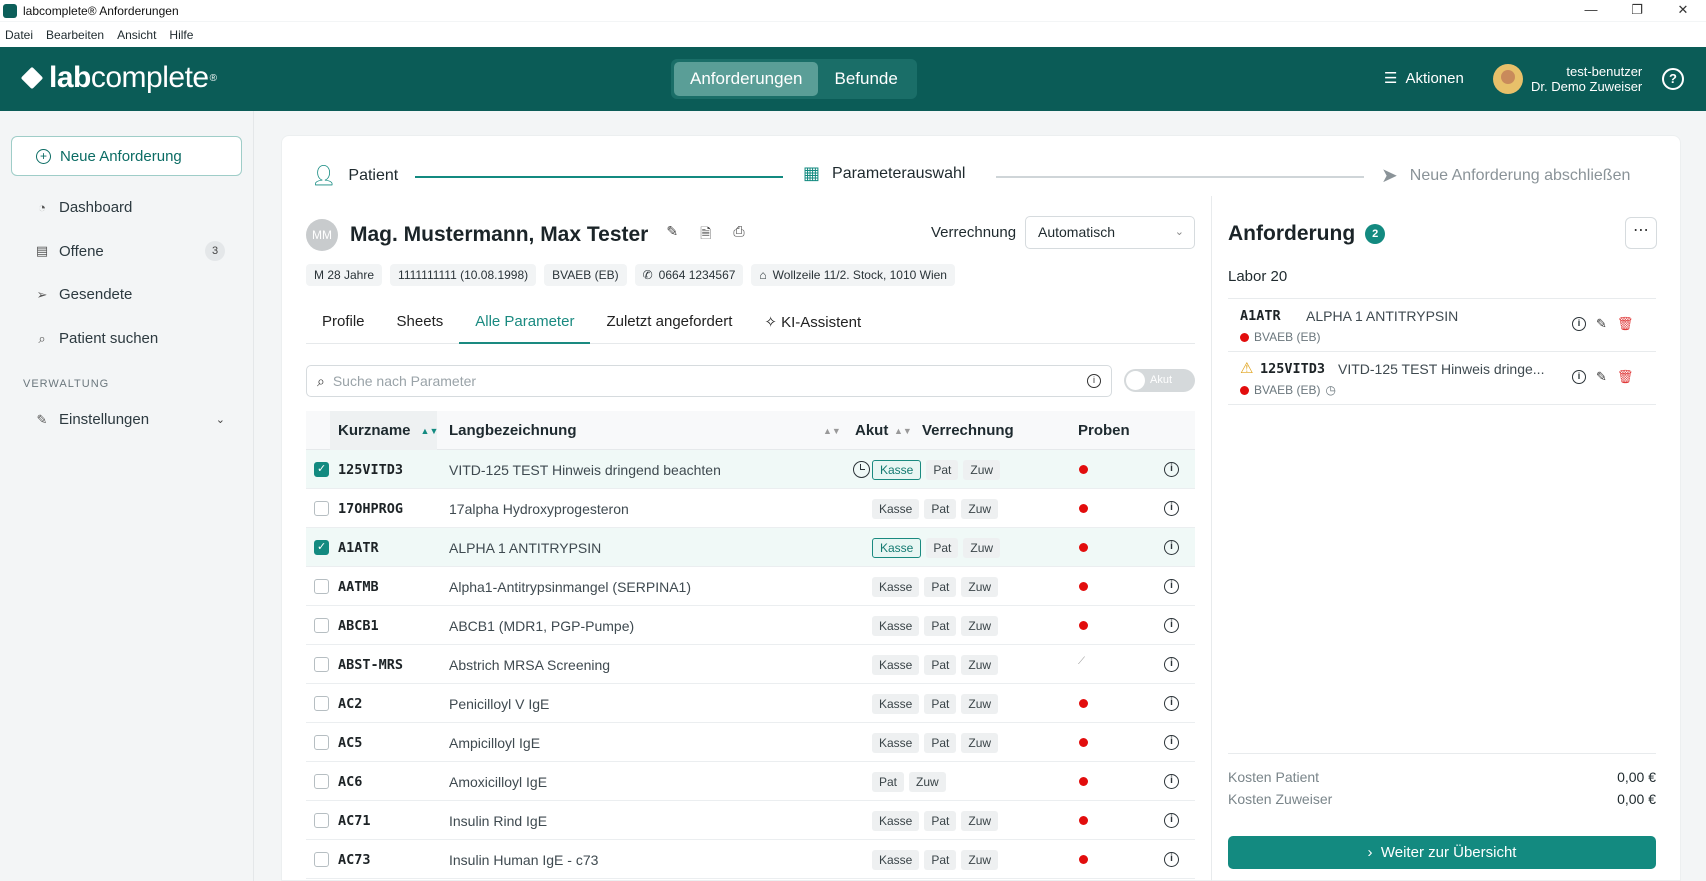  I want to click on akut-toggle: Akut, so click(1159, 380).